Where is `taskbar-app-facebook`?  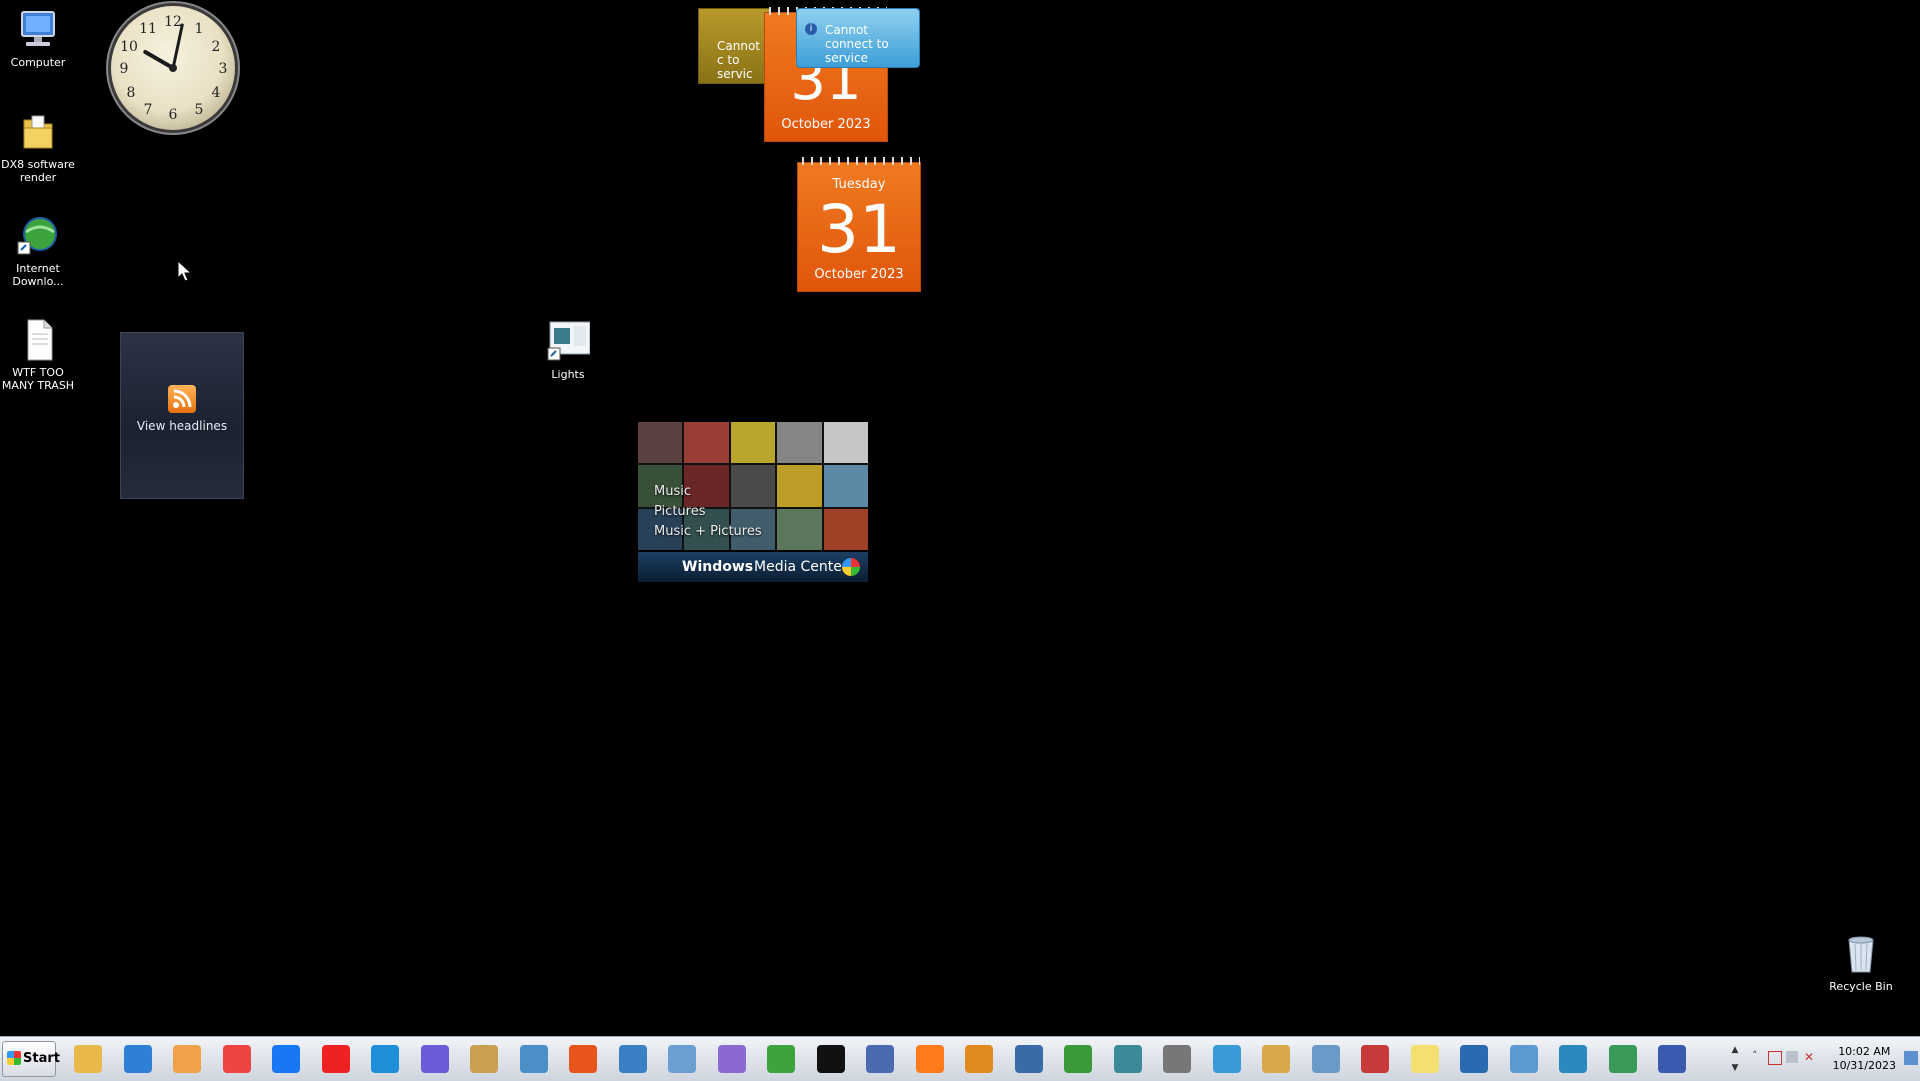
taskbar-app-facebook is located at coordinates (286, 1059).